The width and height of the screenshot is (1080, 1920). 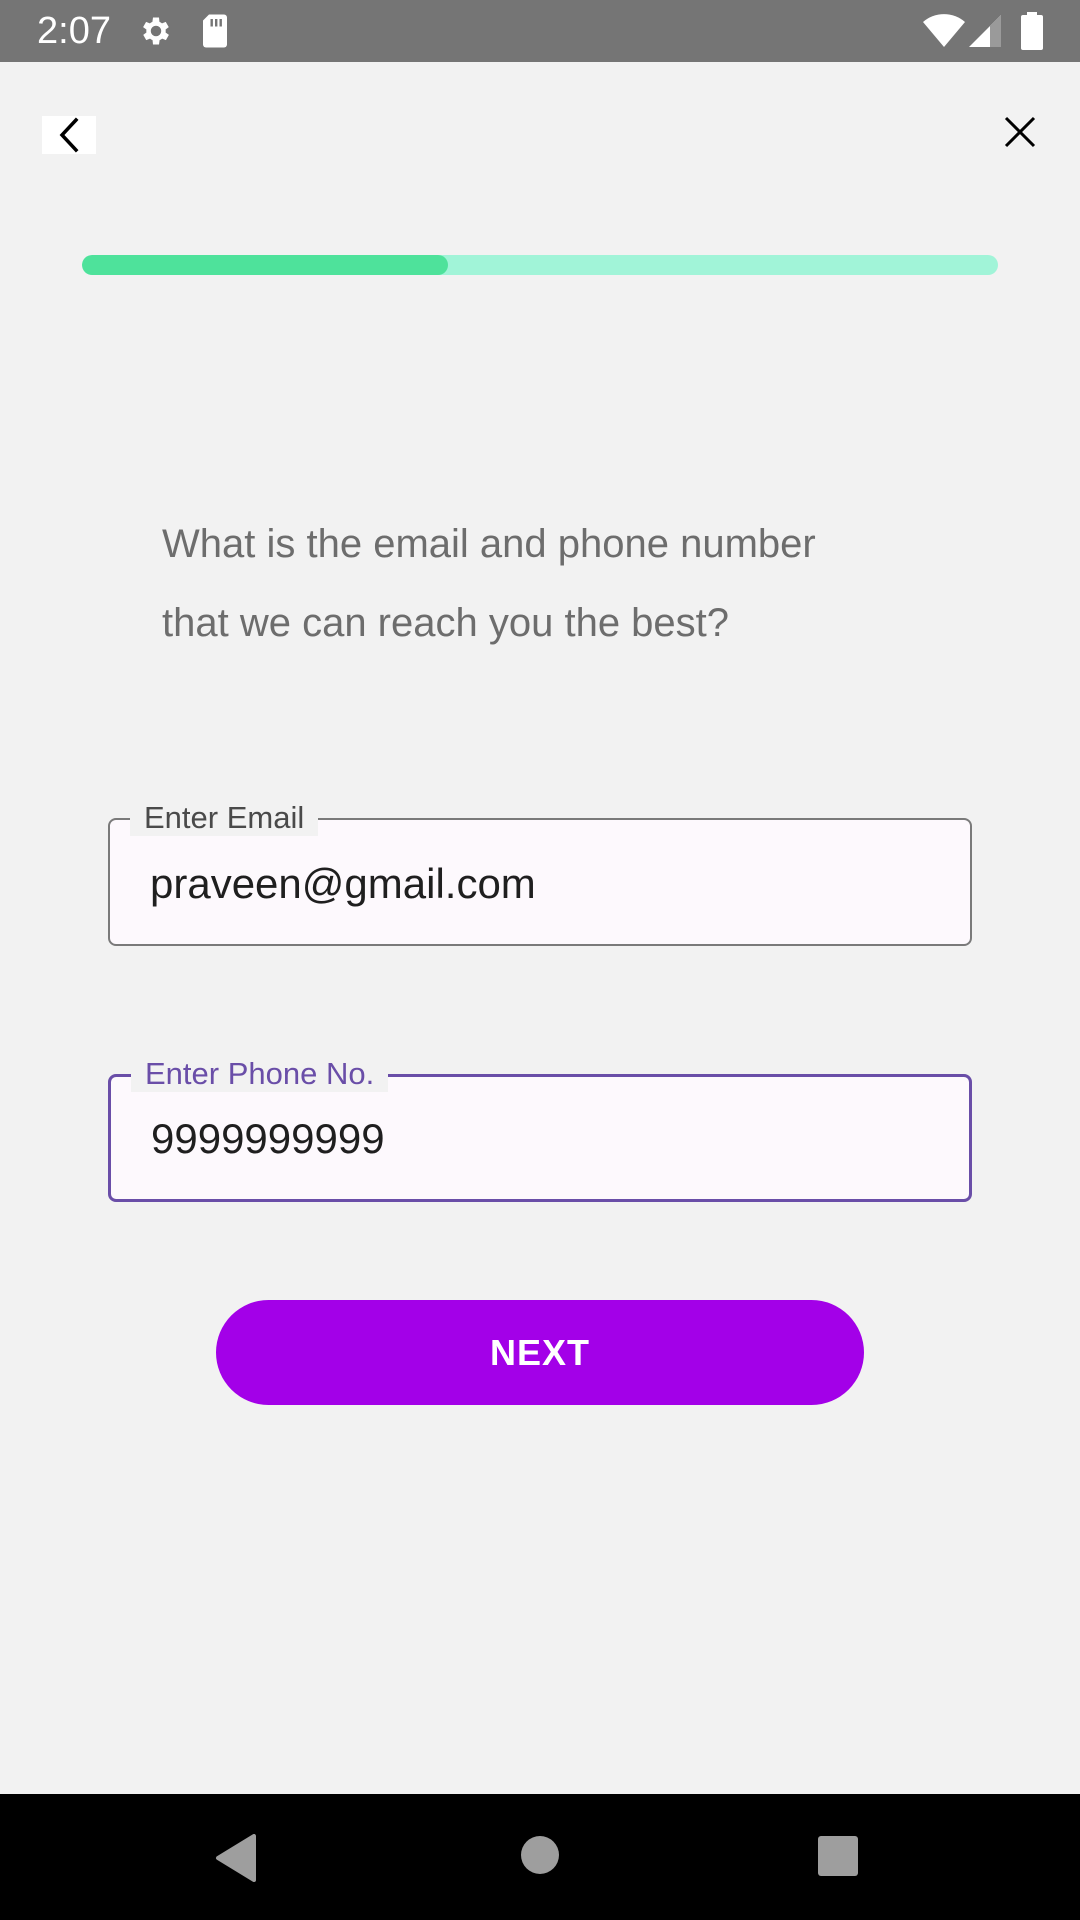 What do you see at coordinates (550, 884) in the screenshot?
I see `email-input` at bounding box center [550, 884].